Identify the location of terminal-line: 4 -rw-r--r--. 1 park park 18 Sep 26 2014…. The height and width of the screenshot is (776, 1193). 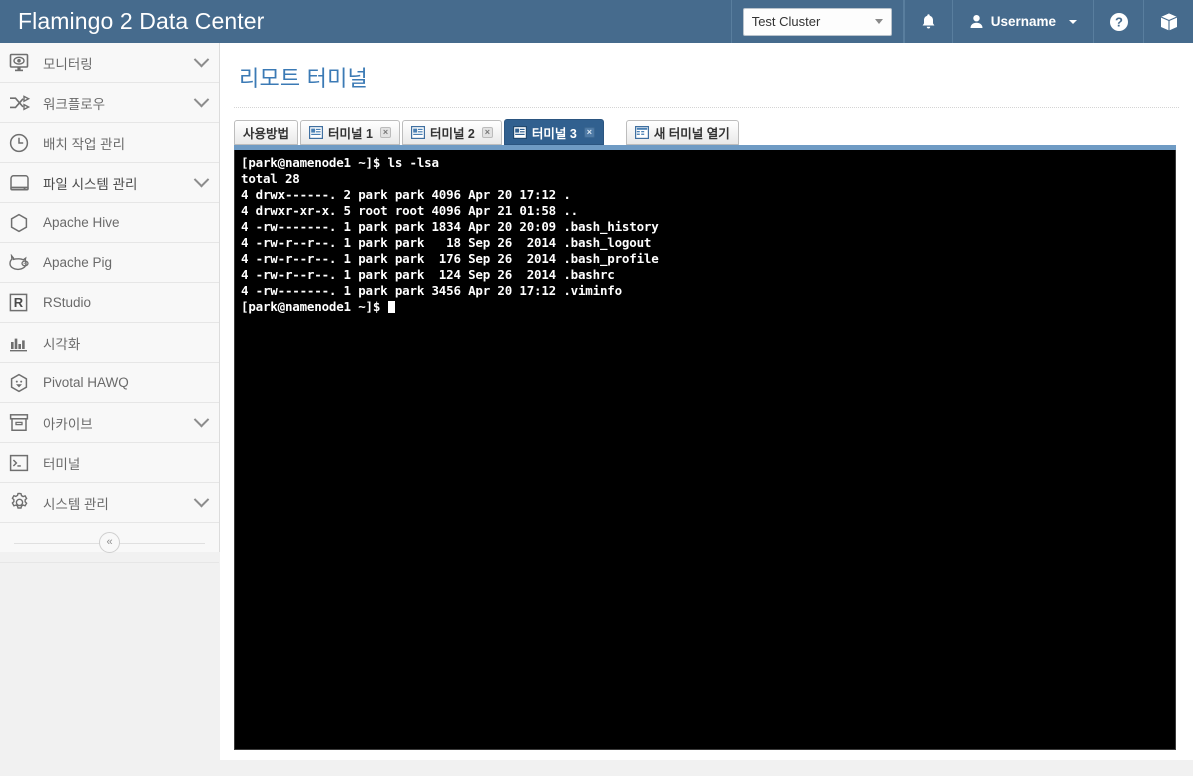
(446, 242).